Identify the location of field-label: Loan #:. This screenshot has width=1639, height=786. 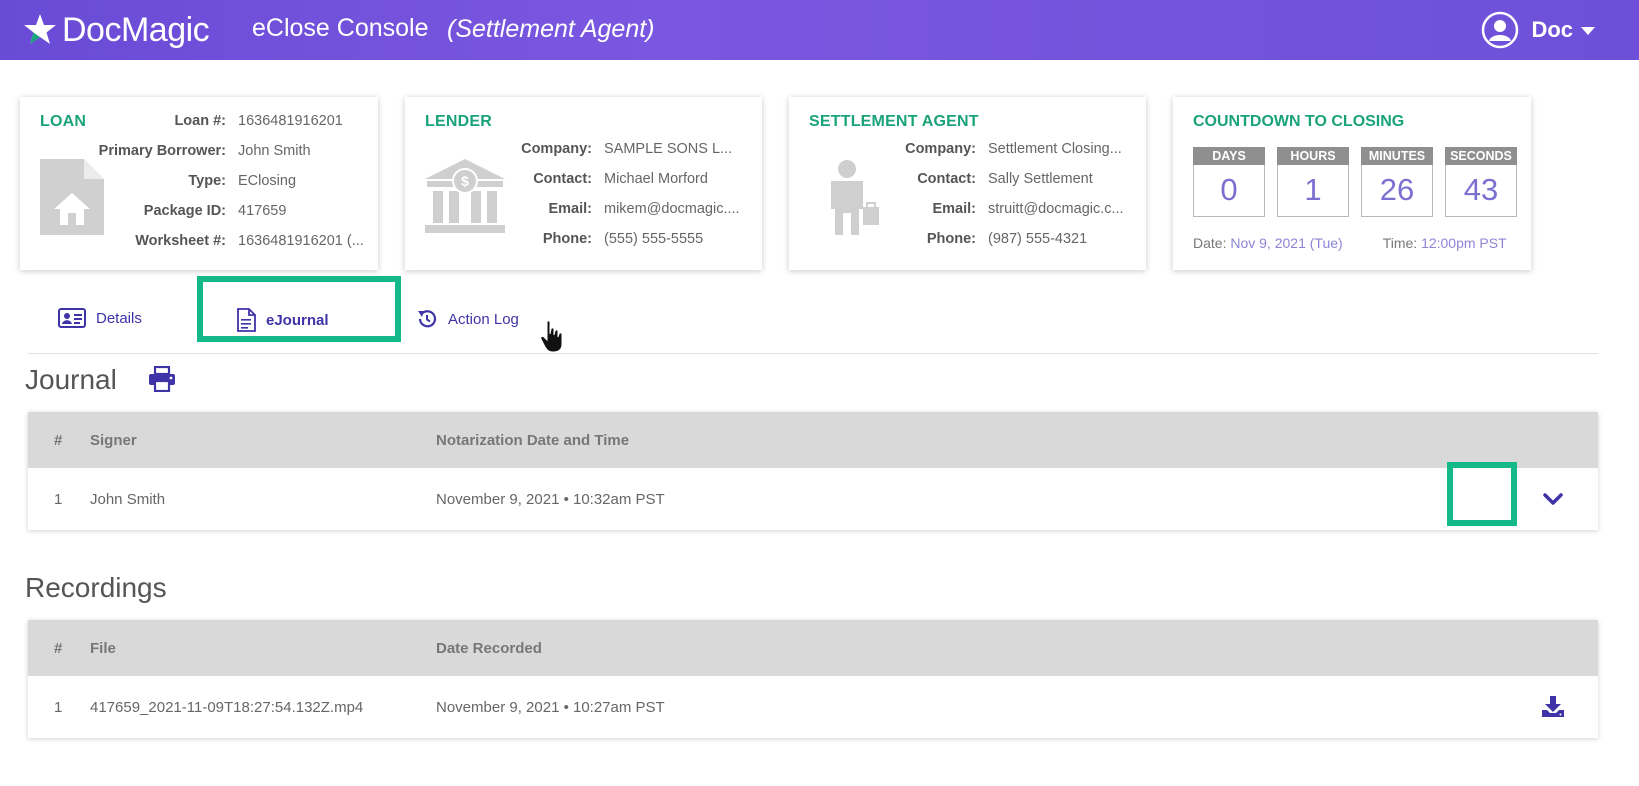
(200, 121).